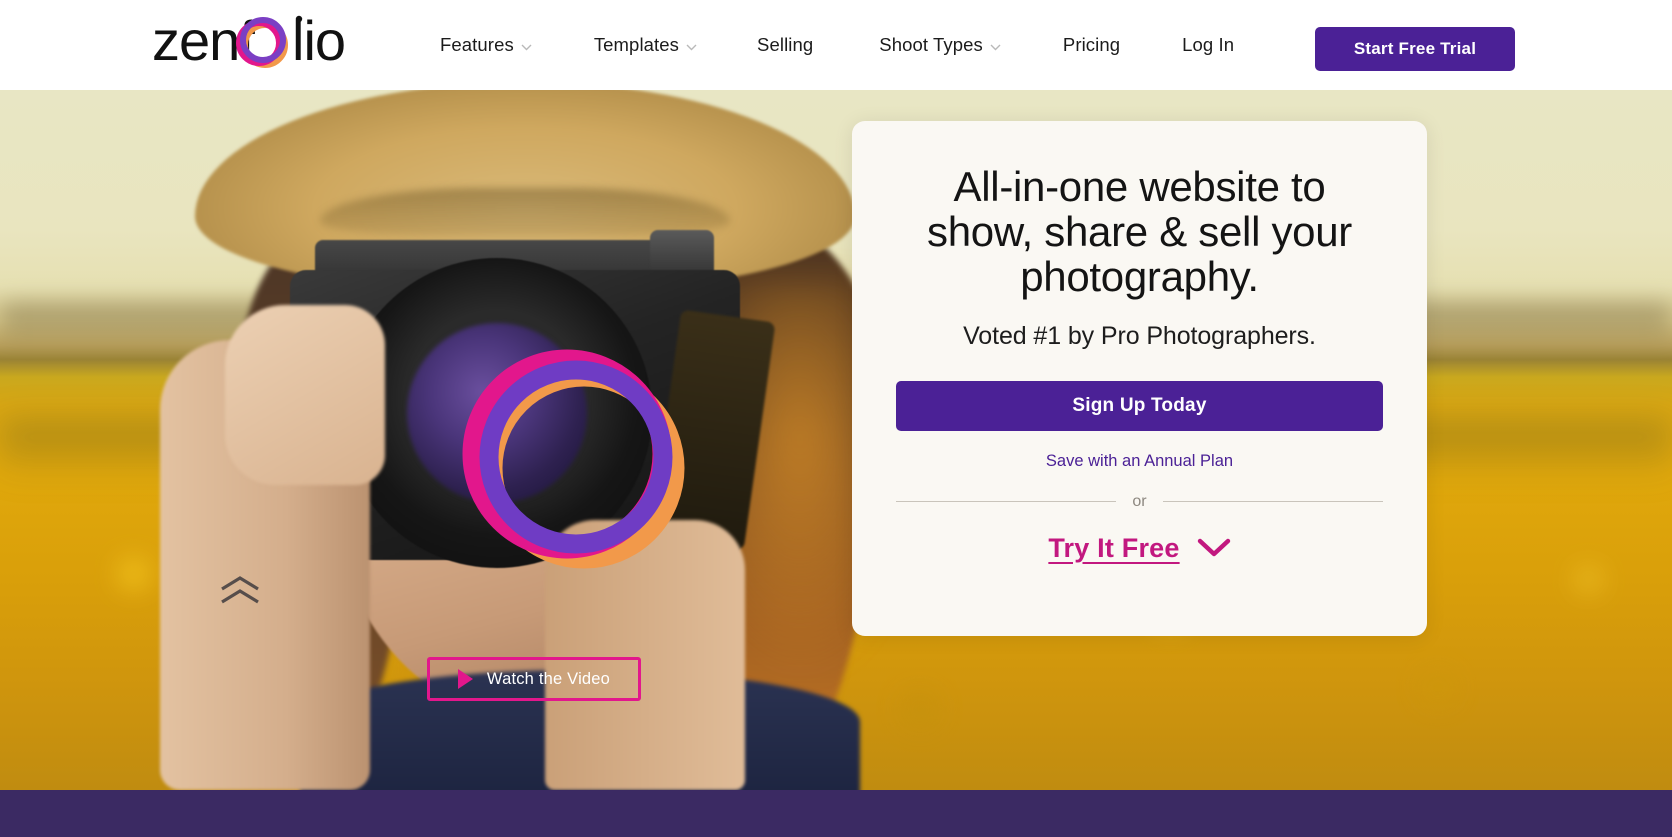 The image size is (1672, 837). I want to click on or-divider: or, so click(1140, 501).